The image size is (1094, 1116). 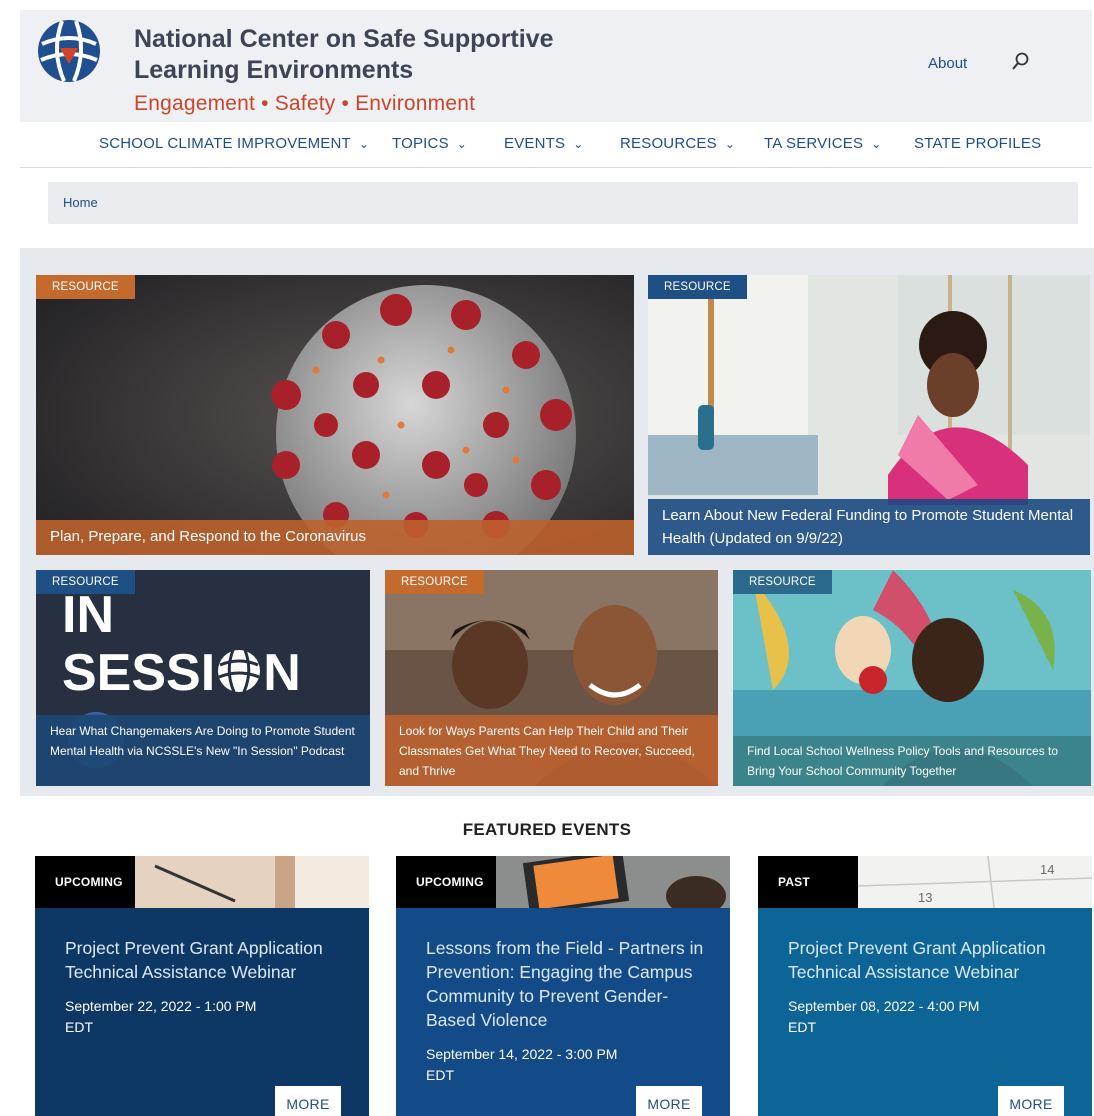 What do you see at coordinates (161, 1006) in the screenshot?
I see `event-date: September 22, 2022 - 1:00 PM` at bounding box center [161, 1006].